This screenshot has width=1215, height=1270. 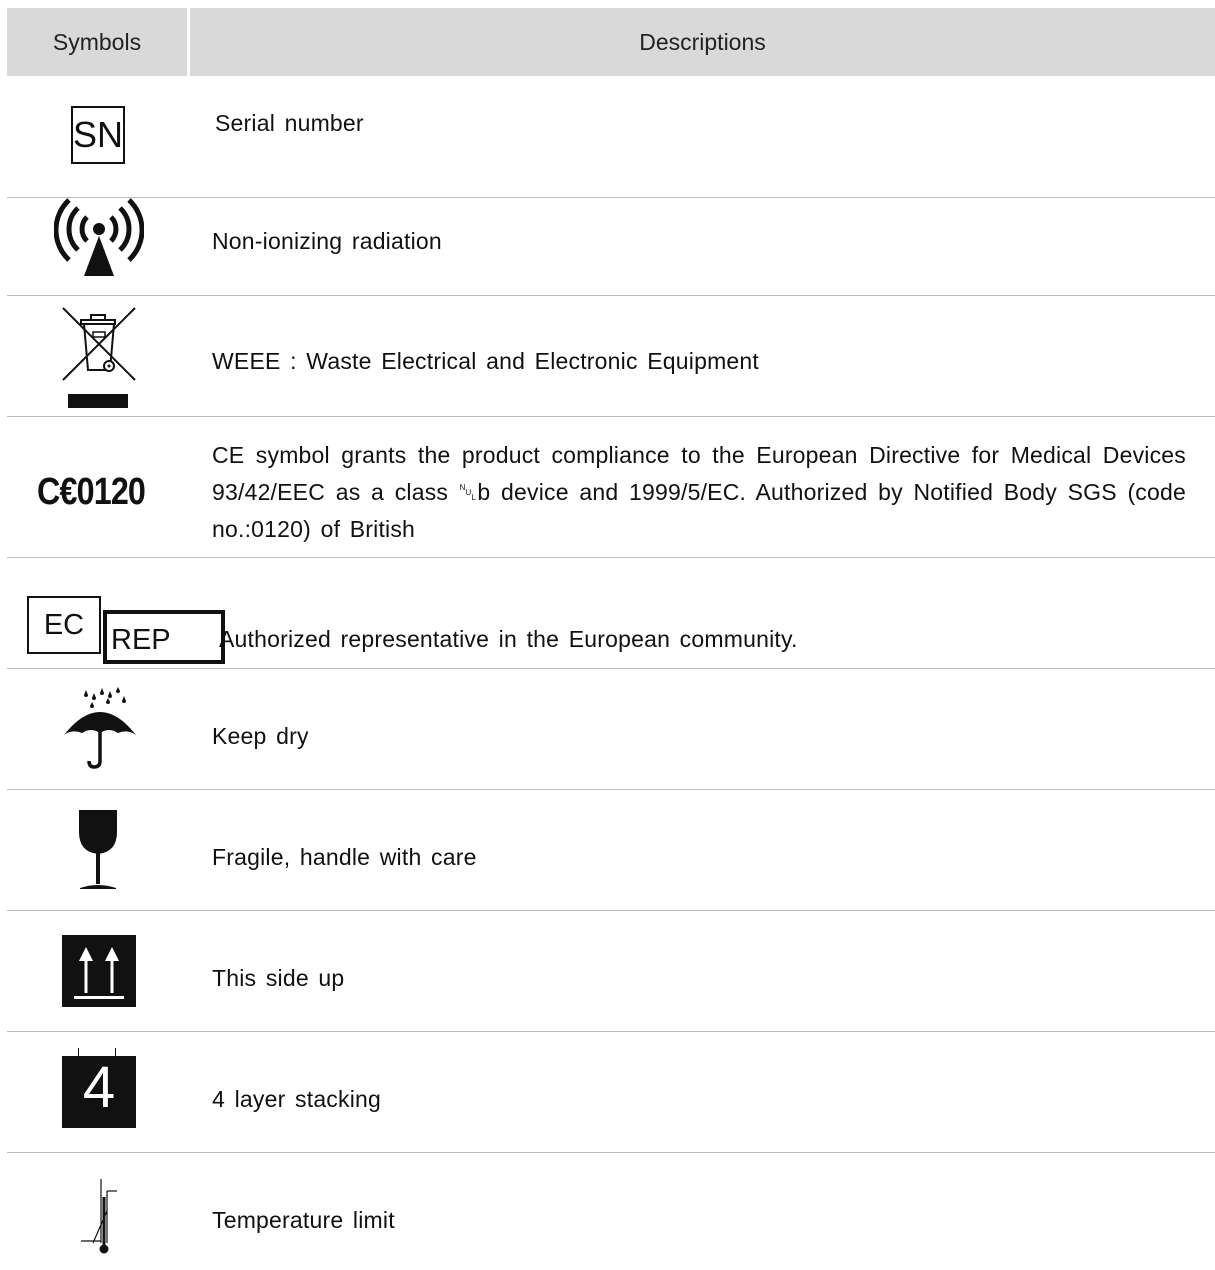 I want to click on stacking-number: 4, so click(x=99, y=1087).